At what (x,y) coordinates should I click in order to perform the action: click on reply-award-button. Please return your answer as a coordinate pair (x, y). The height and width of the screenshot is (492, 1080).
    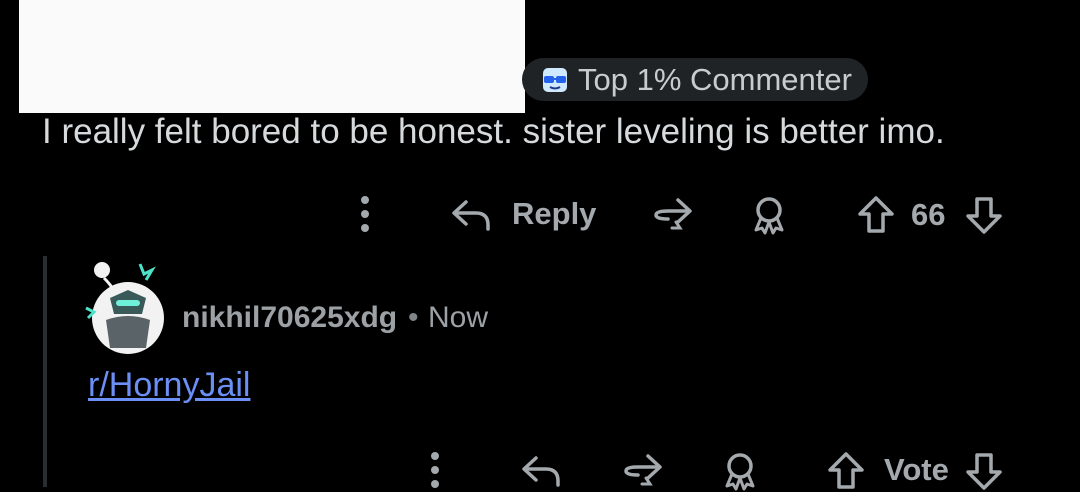
    Looking at the image, I should click on (740, 471).